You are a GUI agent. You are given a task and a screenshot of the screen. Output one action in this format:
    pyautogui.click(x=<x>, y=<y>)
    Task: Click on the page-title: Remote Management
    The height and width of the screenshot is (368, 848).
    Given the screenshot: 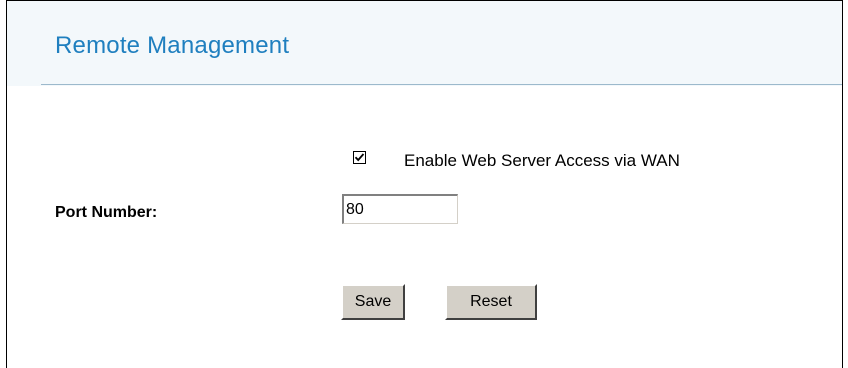 What is the action you would take?
    pyautogui.click(x=172, y=45)
    